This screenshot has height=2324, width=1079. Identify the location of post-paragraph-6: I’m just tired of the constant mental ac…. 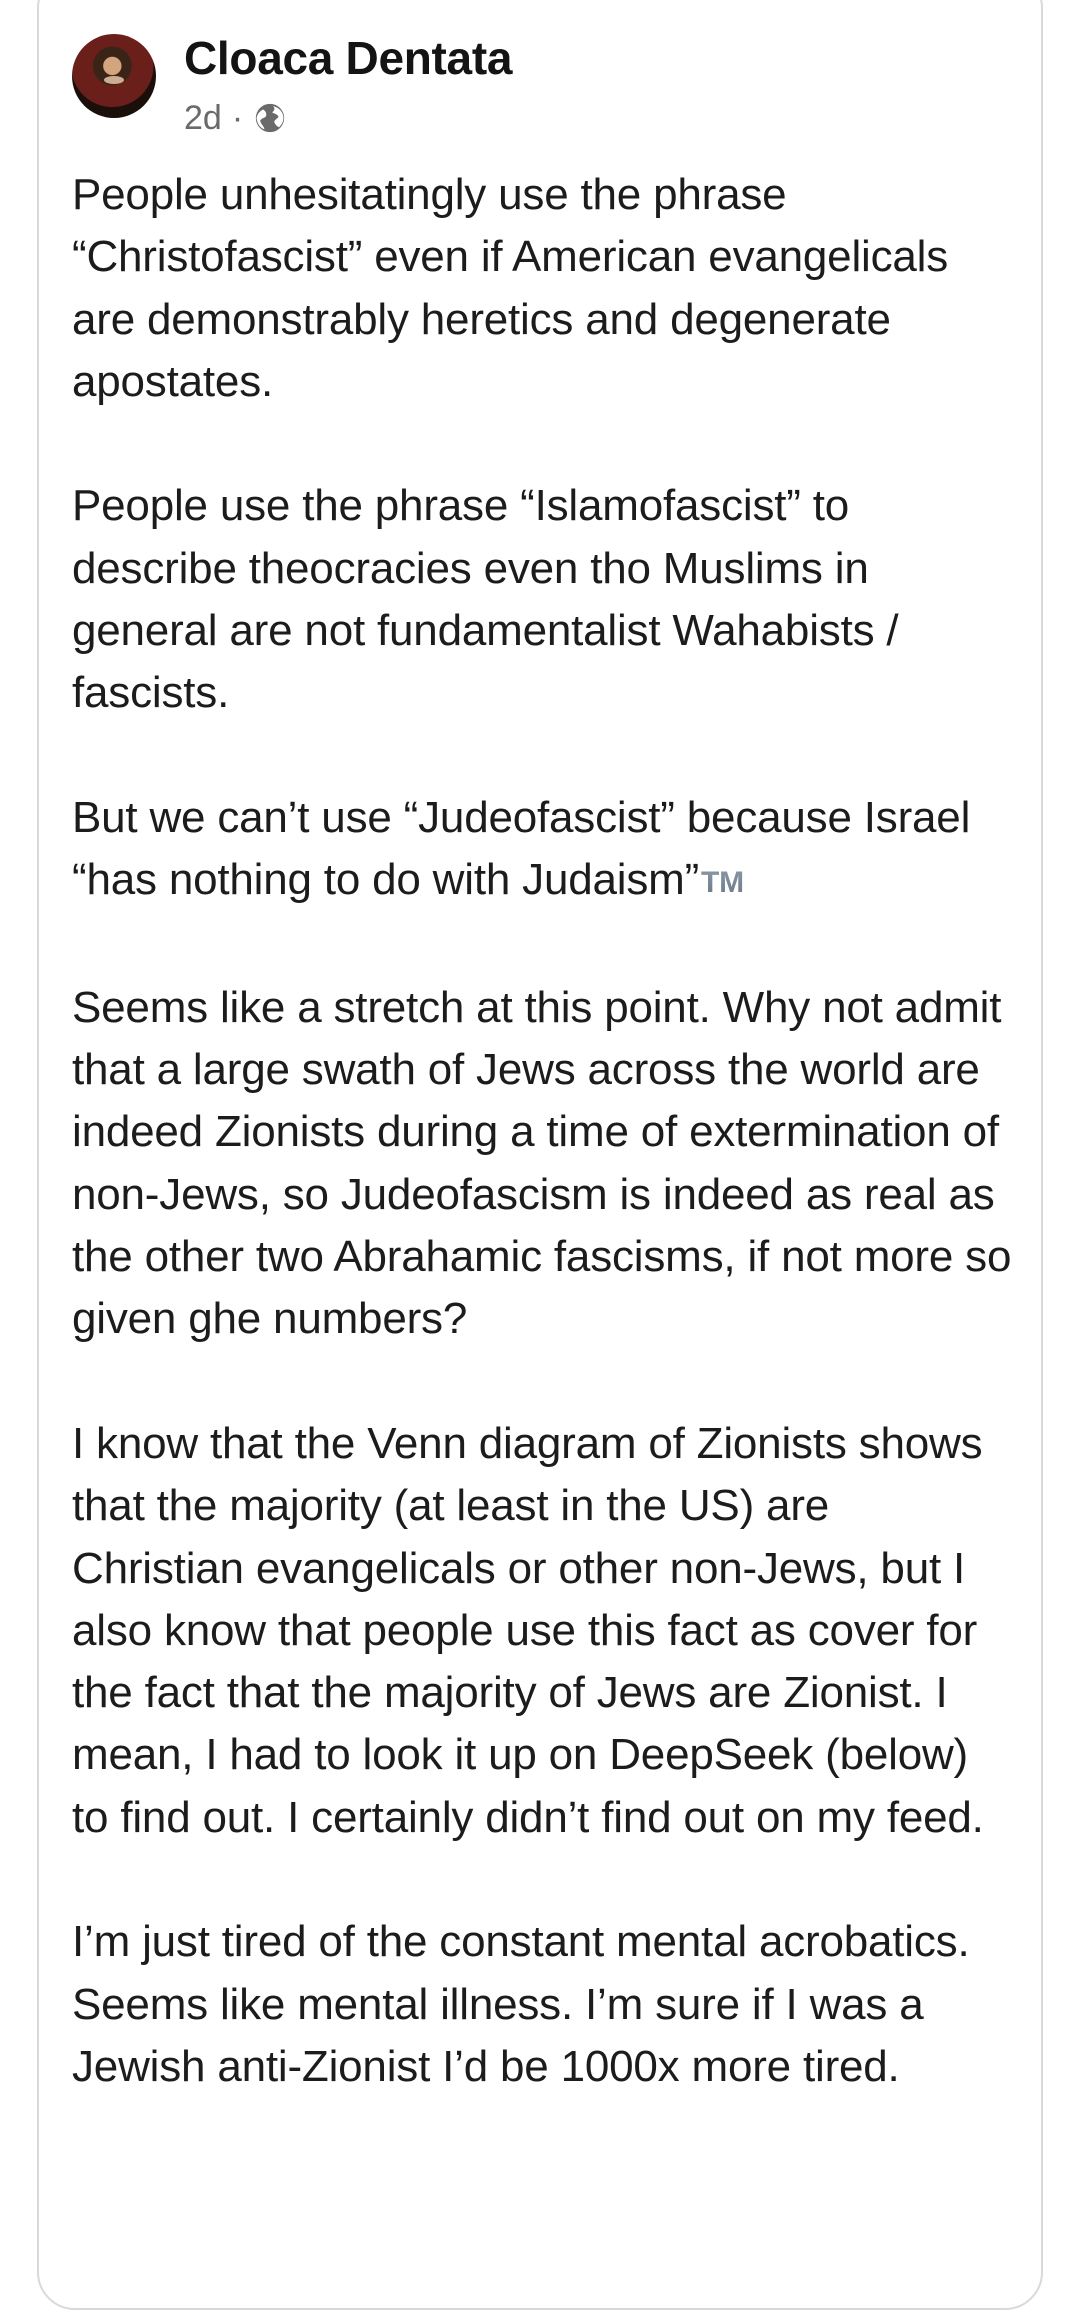
(521, 2004).